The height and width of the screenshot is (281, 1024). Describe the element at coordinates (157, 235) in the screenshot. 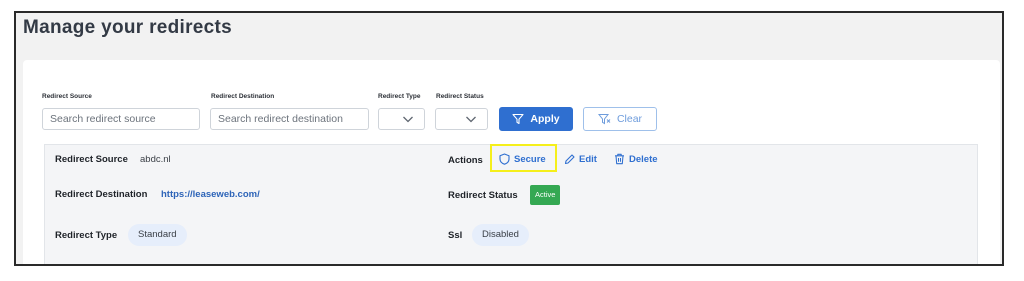

I see `redirect-type-pill: Standard` at that location.